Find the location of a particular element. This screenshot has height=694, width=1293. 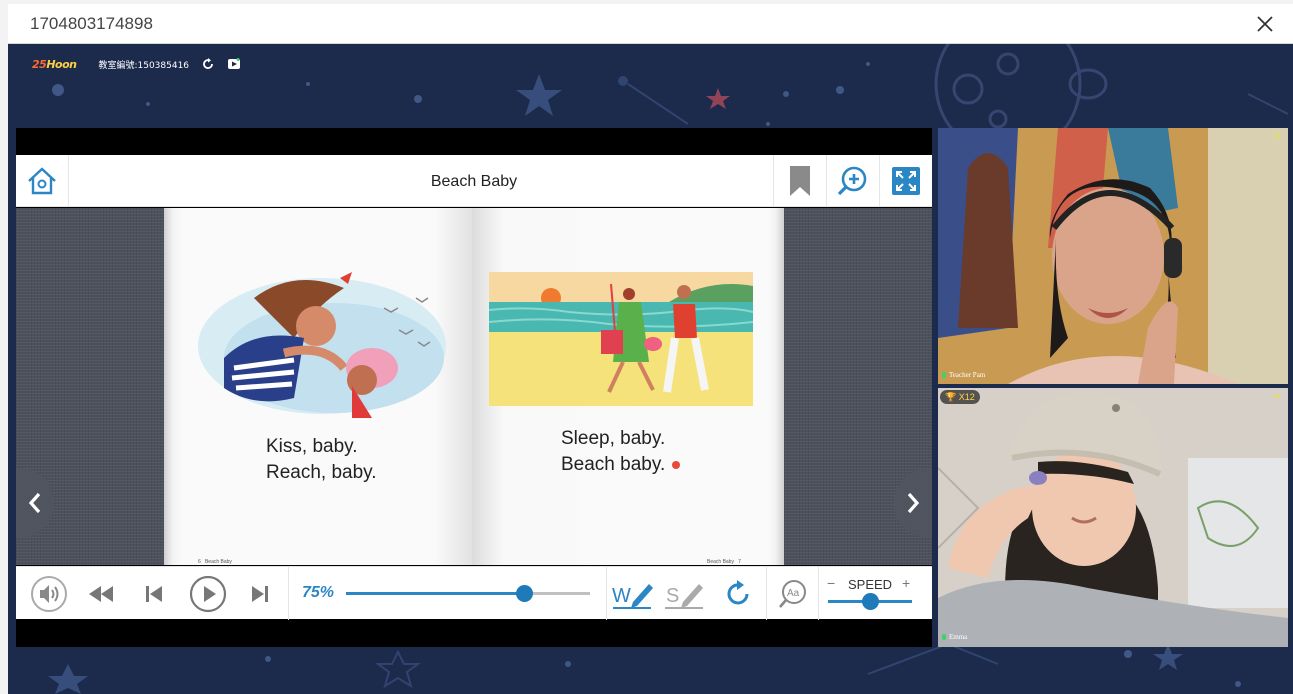

speed-decrease-button: − is located at coordinates (831, 583).